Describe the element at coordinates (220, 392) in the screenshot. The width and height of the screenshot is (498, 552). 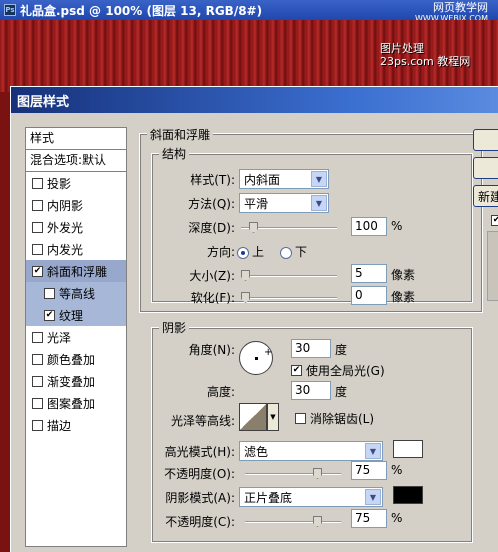
I see `altitude-label: 高度:` at that location.